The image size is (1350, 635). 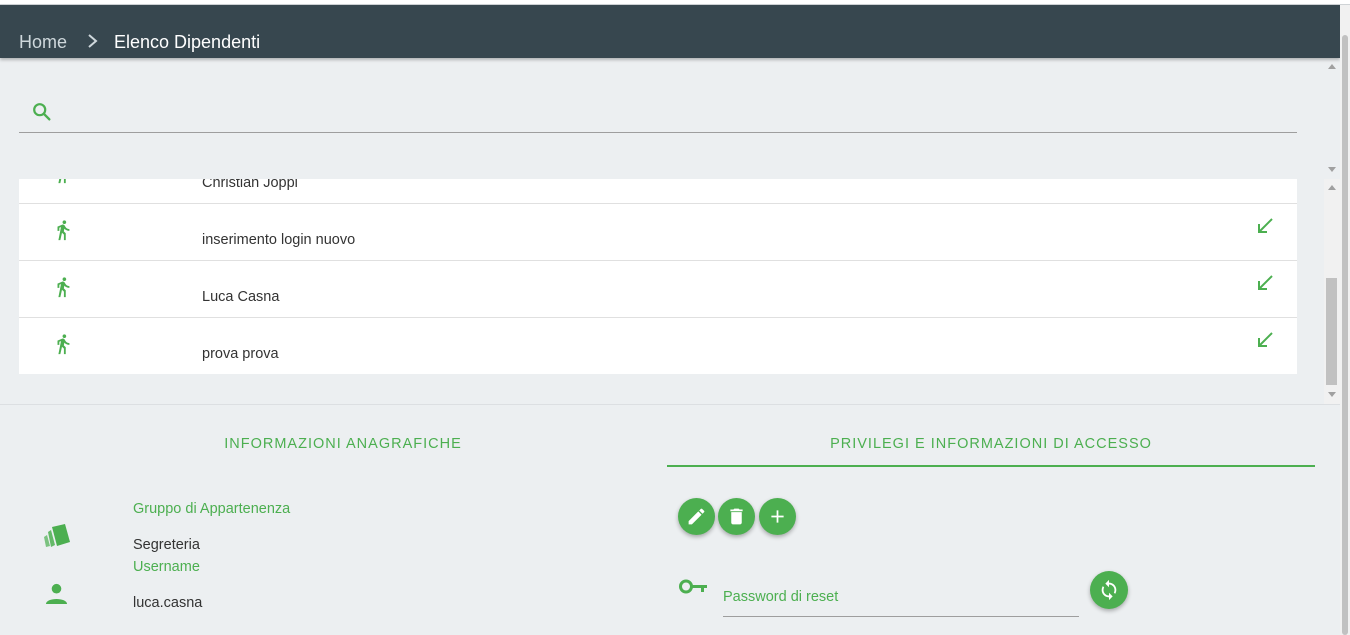 What do you see at coordinates (1332, 118) in the screenshot?
I see `search-area-scrollbar` at bounding box center [1332, 118].